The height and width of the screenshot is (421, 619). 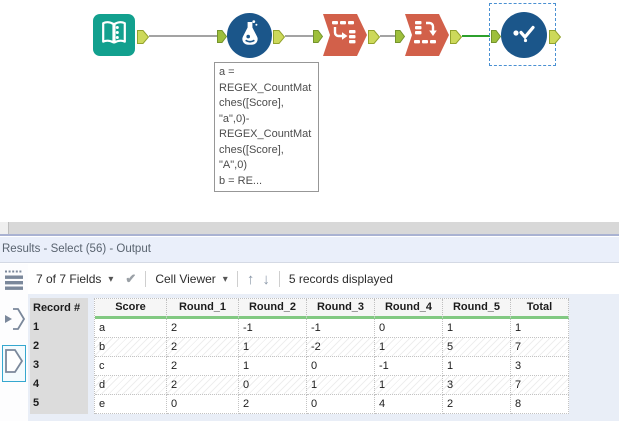 I want to click on record-number: 2, so click(x=59, y=346).